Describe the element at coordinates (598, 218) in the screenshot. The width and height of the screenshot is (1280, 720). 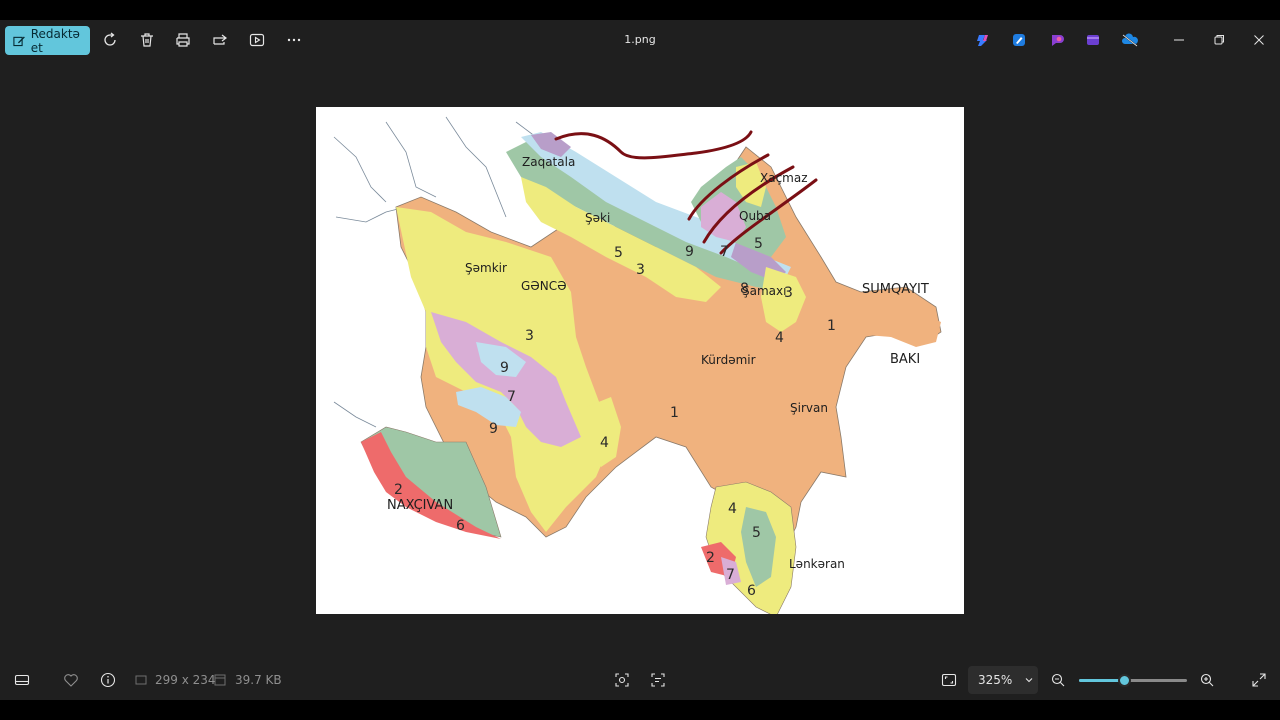
I see `city-label: Şəki` at that location.